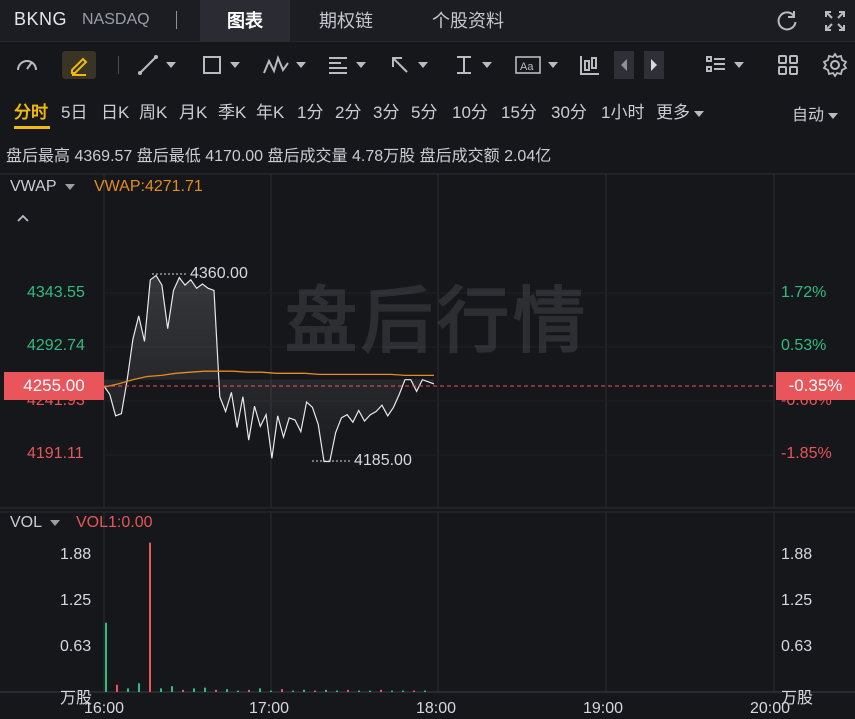 This screenshot has width=855, height=719. I want to click on current-pct-tag: -0.35%, so click(815, 386).